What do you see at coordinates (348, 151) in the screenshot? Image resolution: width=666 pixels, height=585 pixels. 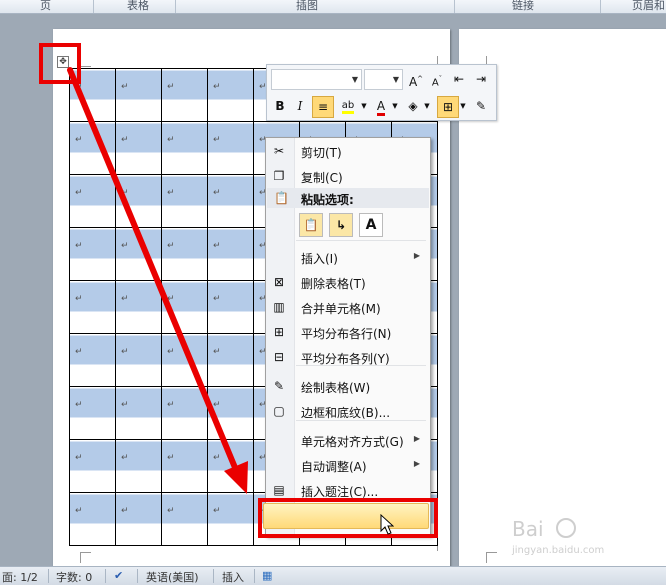 I see `menu-item: ✂ 剪切(T)` at bounding box center [348, 151].